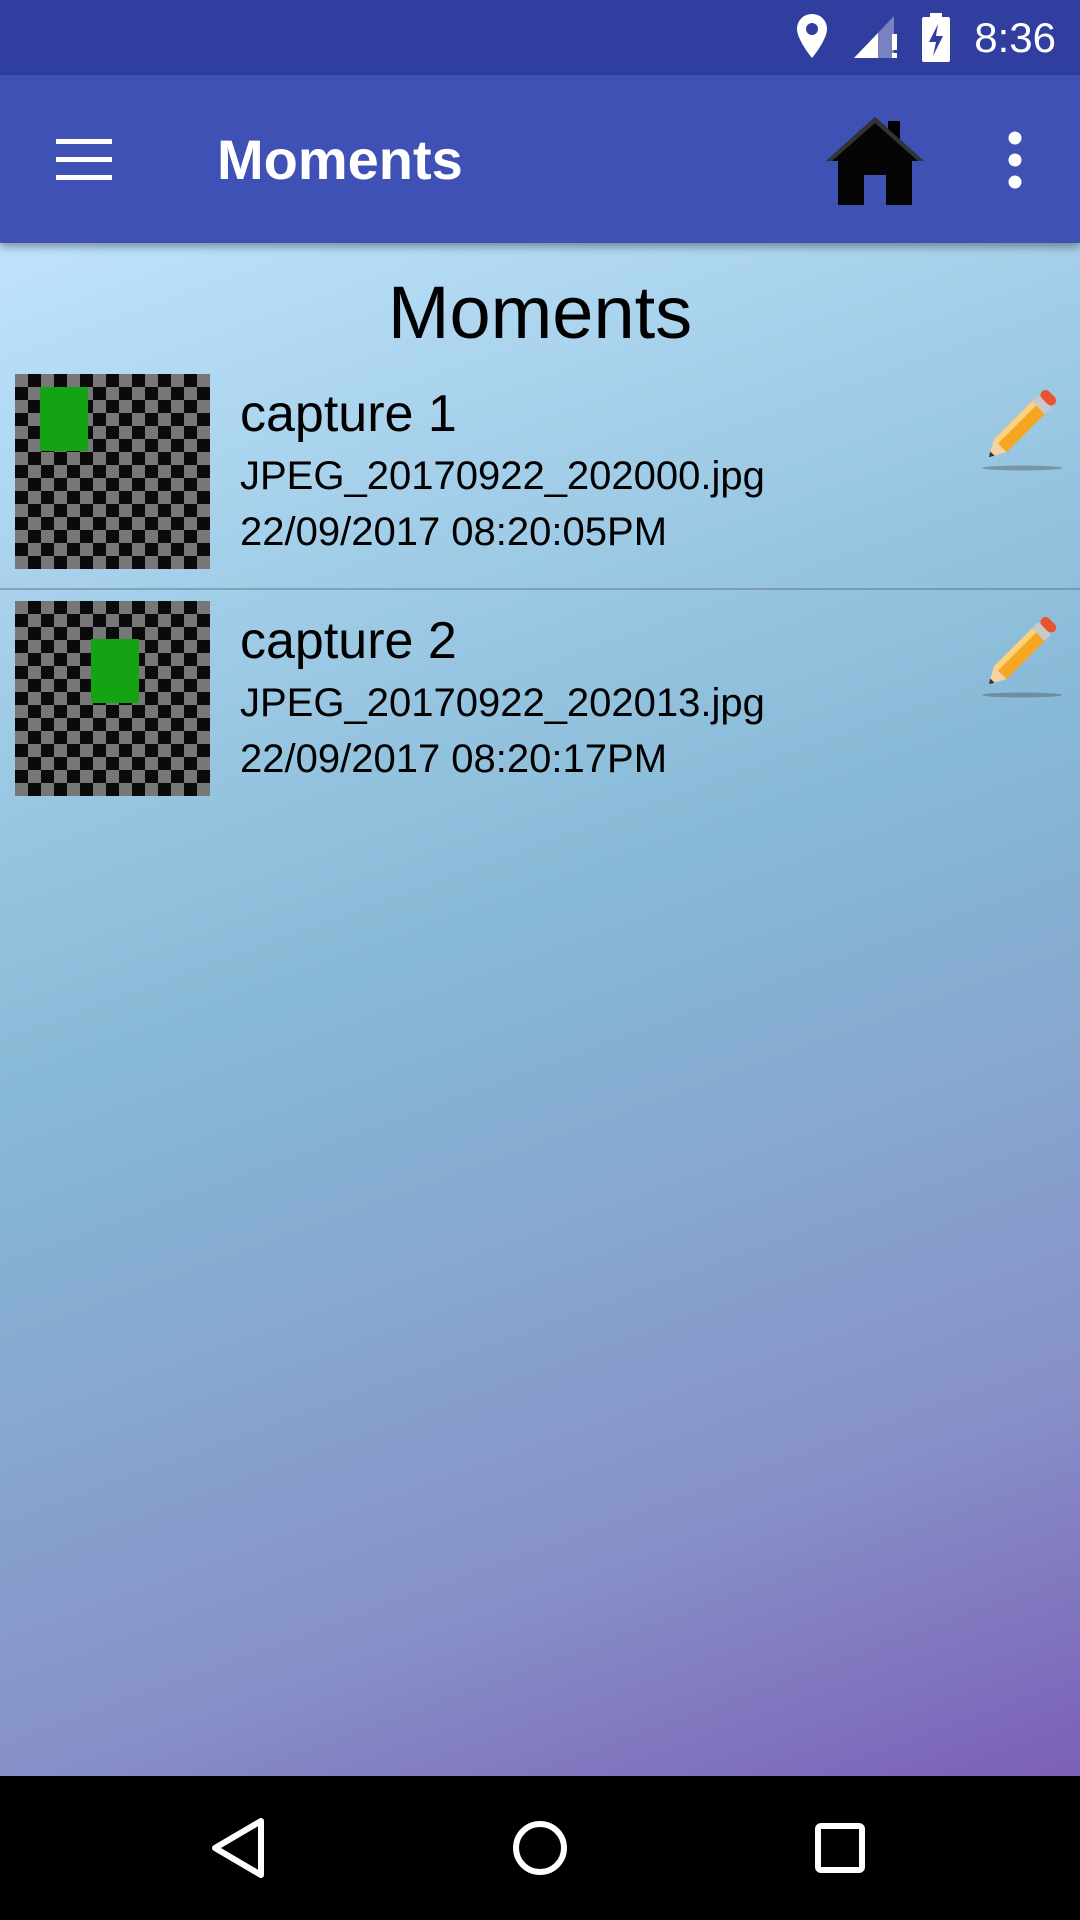 Image resolution: width=1080 pixels, height=1920 pixels. I want to click on recents-icon, so click(840, 1860).